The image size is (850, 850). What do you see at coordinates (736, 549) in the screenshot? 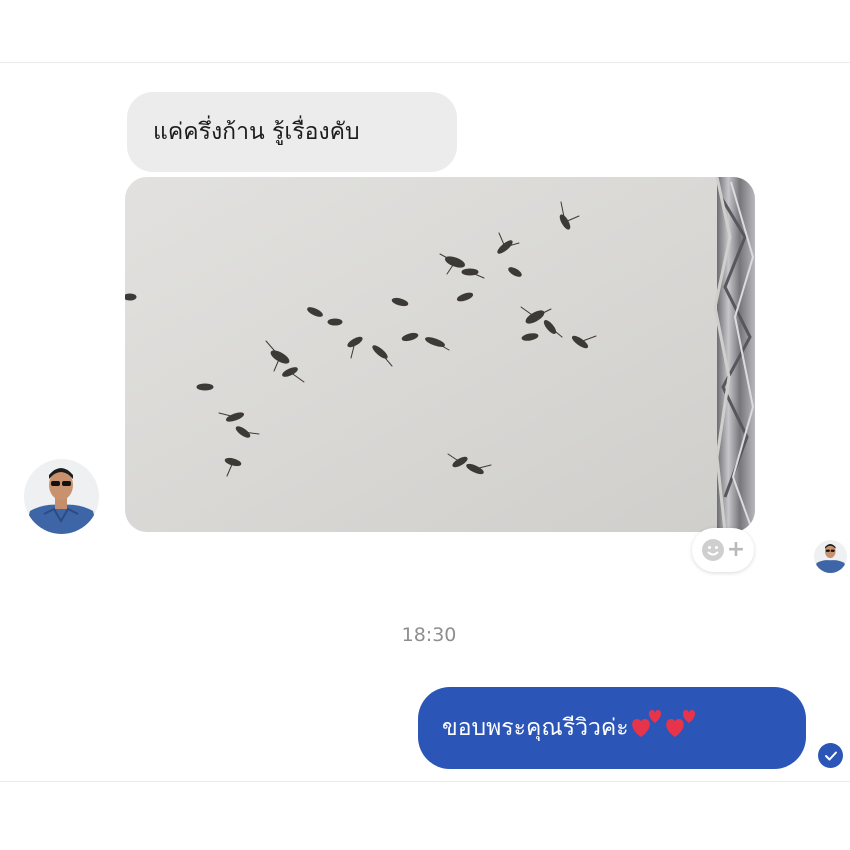
I see `plus-icon: +` at bounding box center [736, 549].